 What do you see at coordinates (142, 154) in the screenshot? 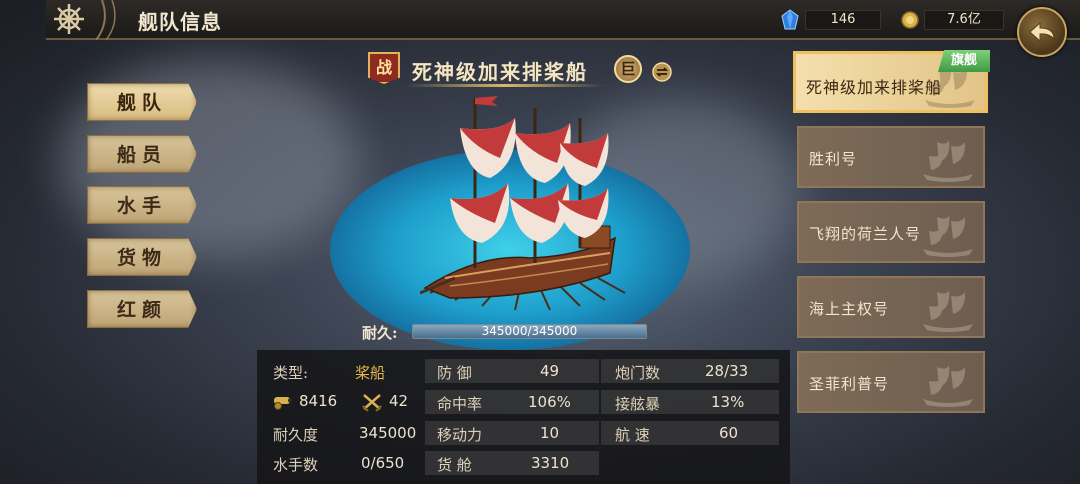
I see `menu-crew: 船员` at bounding box center [142, 154].